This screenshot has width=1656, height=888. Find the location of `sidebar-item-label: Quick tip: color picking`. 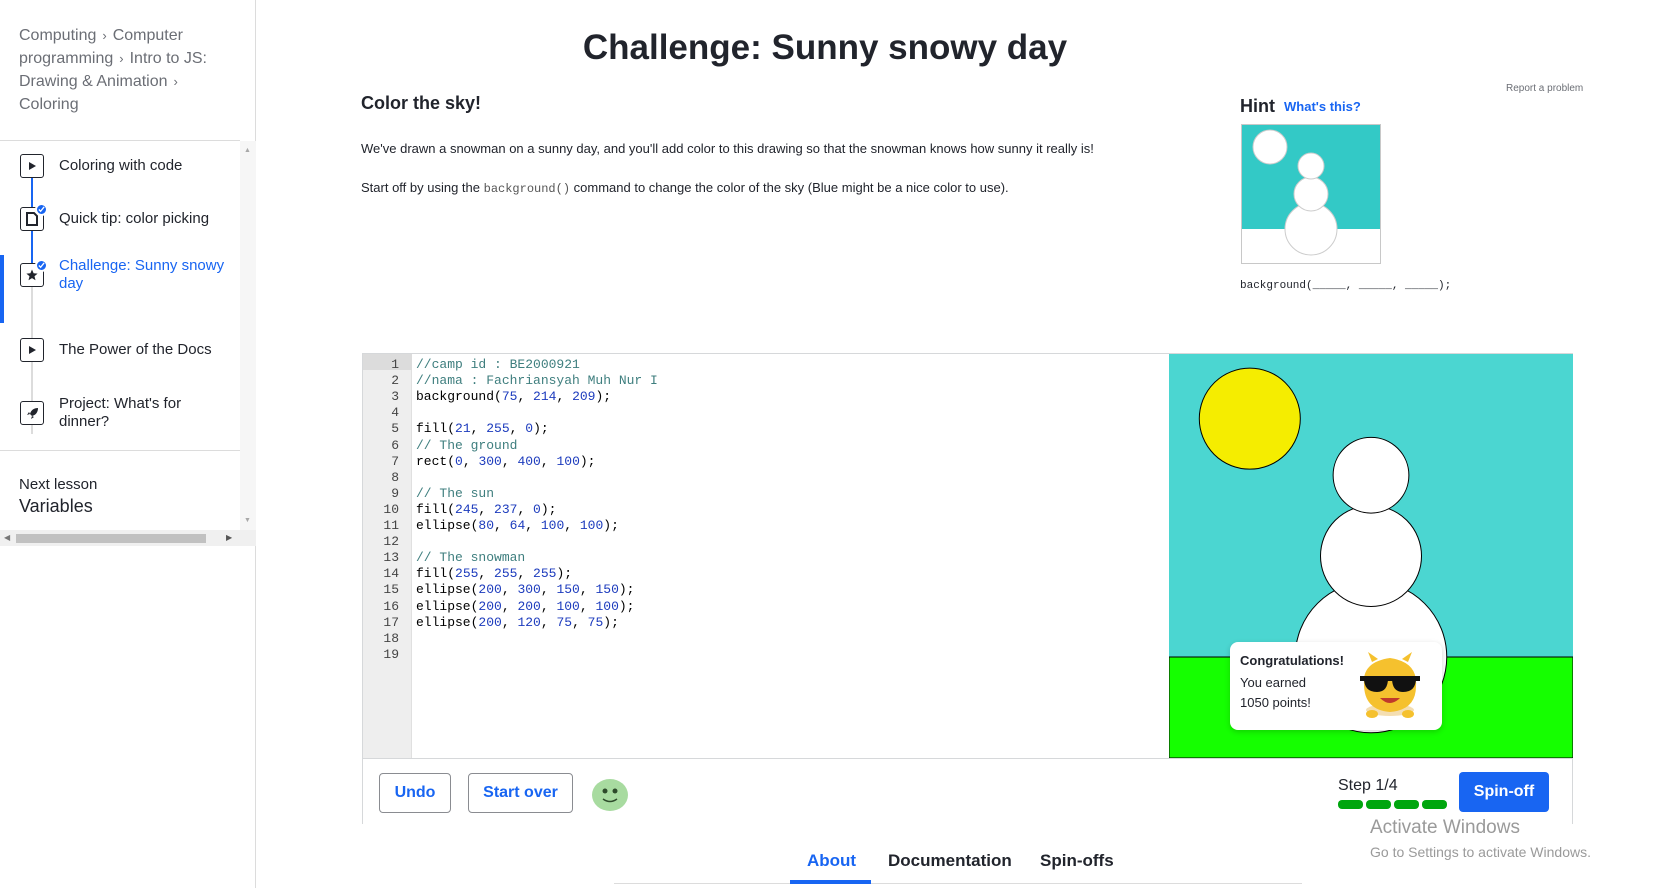

sidebar-item-label: Quick tip: color picking is located at coordinates (134, 218).